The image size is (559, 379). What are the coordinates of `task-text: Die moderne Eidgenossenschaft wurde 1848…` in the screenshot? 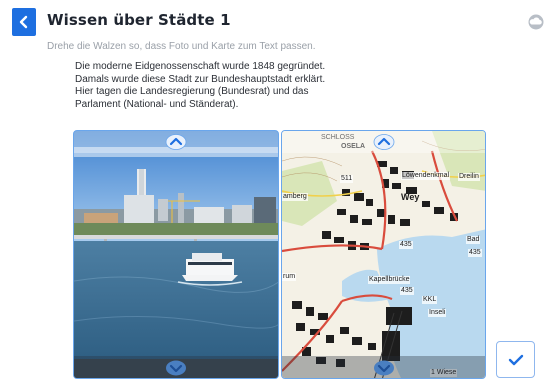 It's located at (225, 86).